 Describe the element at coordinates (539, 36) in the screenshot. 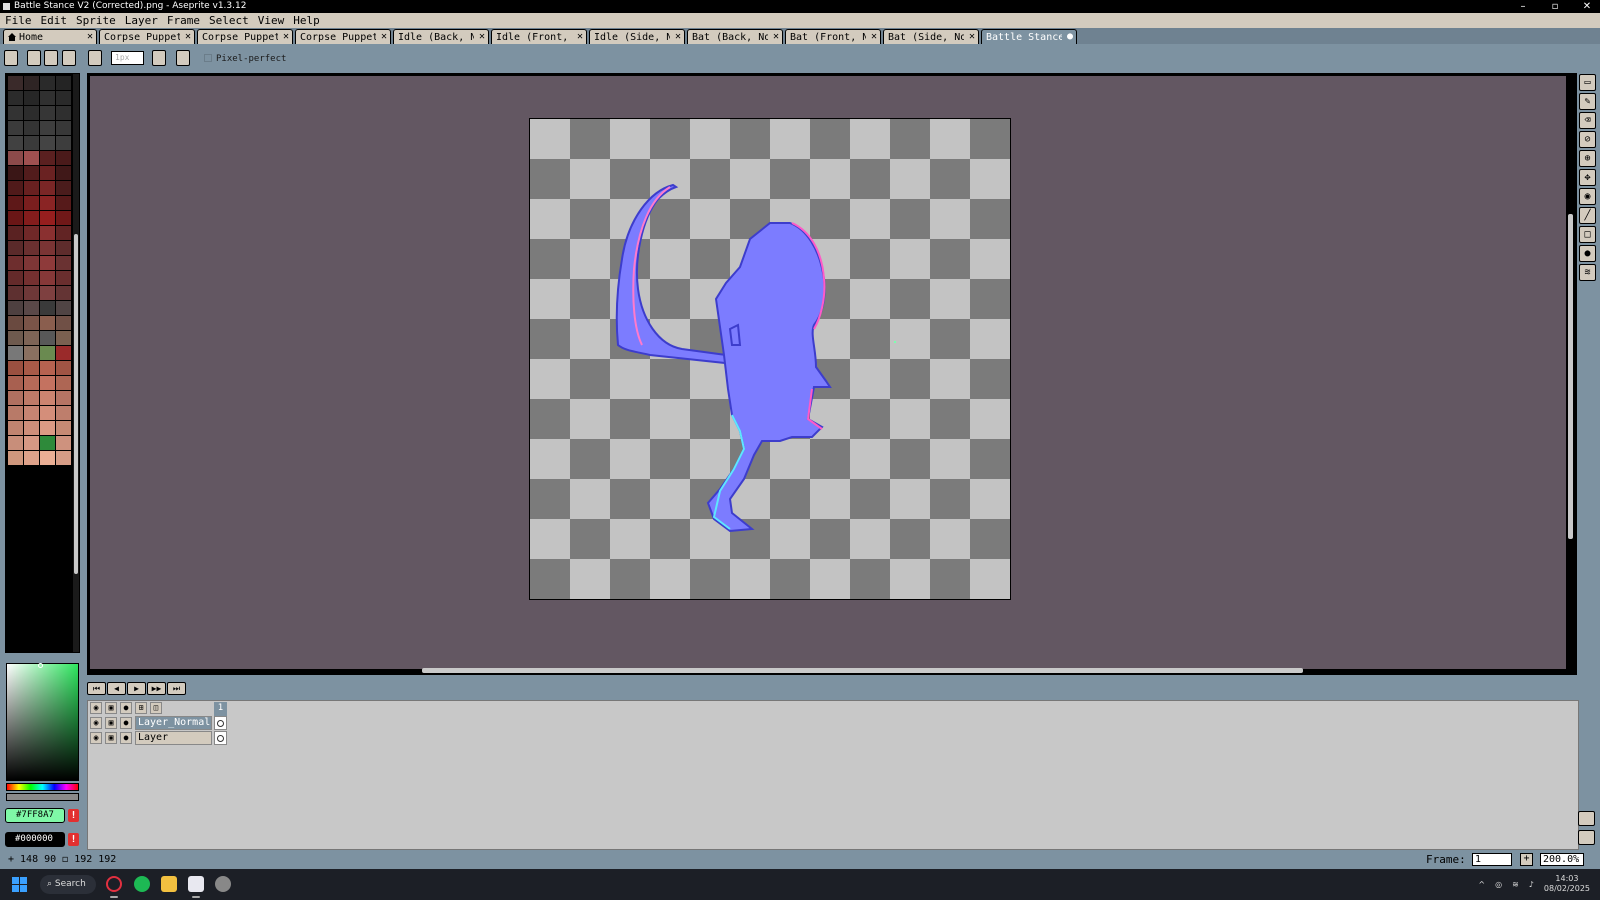

I see `tab-idle-front: Idle (Front, Nor✕` at that location.